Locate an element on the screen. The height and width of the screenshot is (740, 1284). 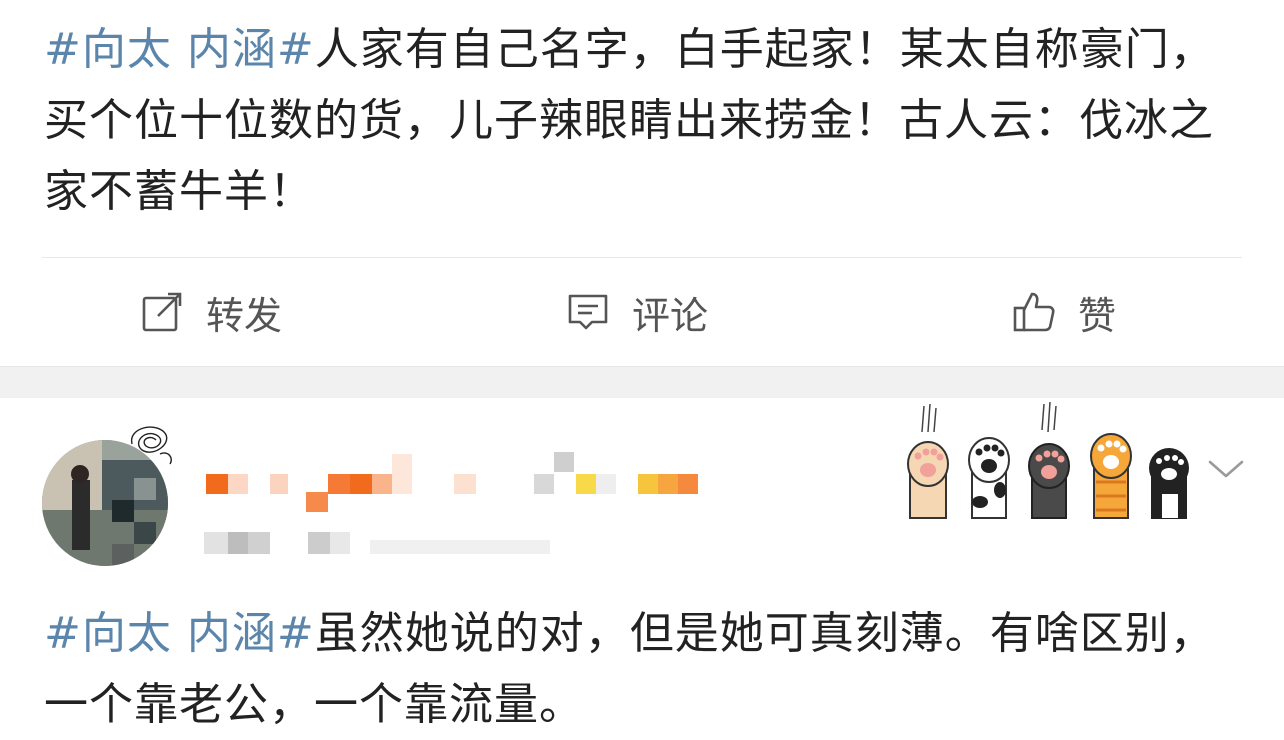
feed-separator is located at coordinates (642, 382).